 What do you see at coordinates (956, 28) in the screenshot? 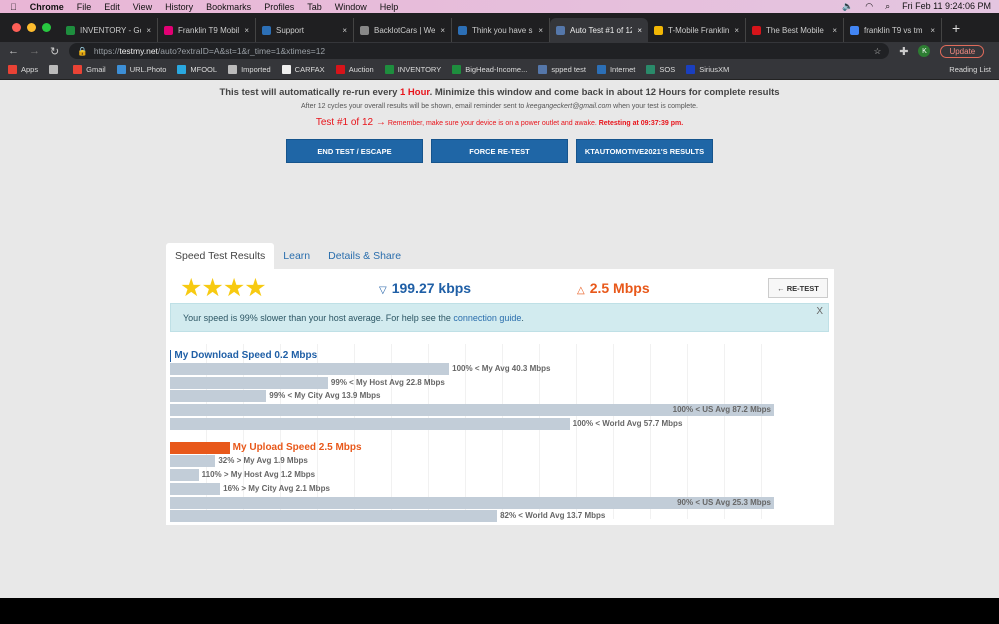
I see `new-tab-button: +` at bounding box center [956, 28].